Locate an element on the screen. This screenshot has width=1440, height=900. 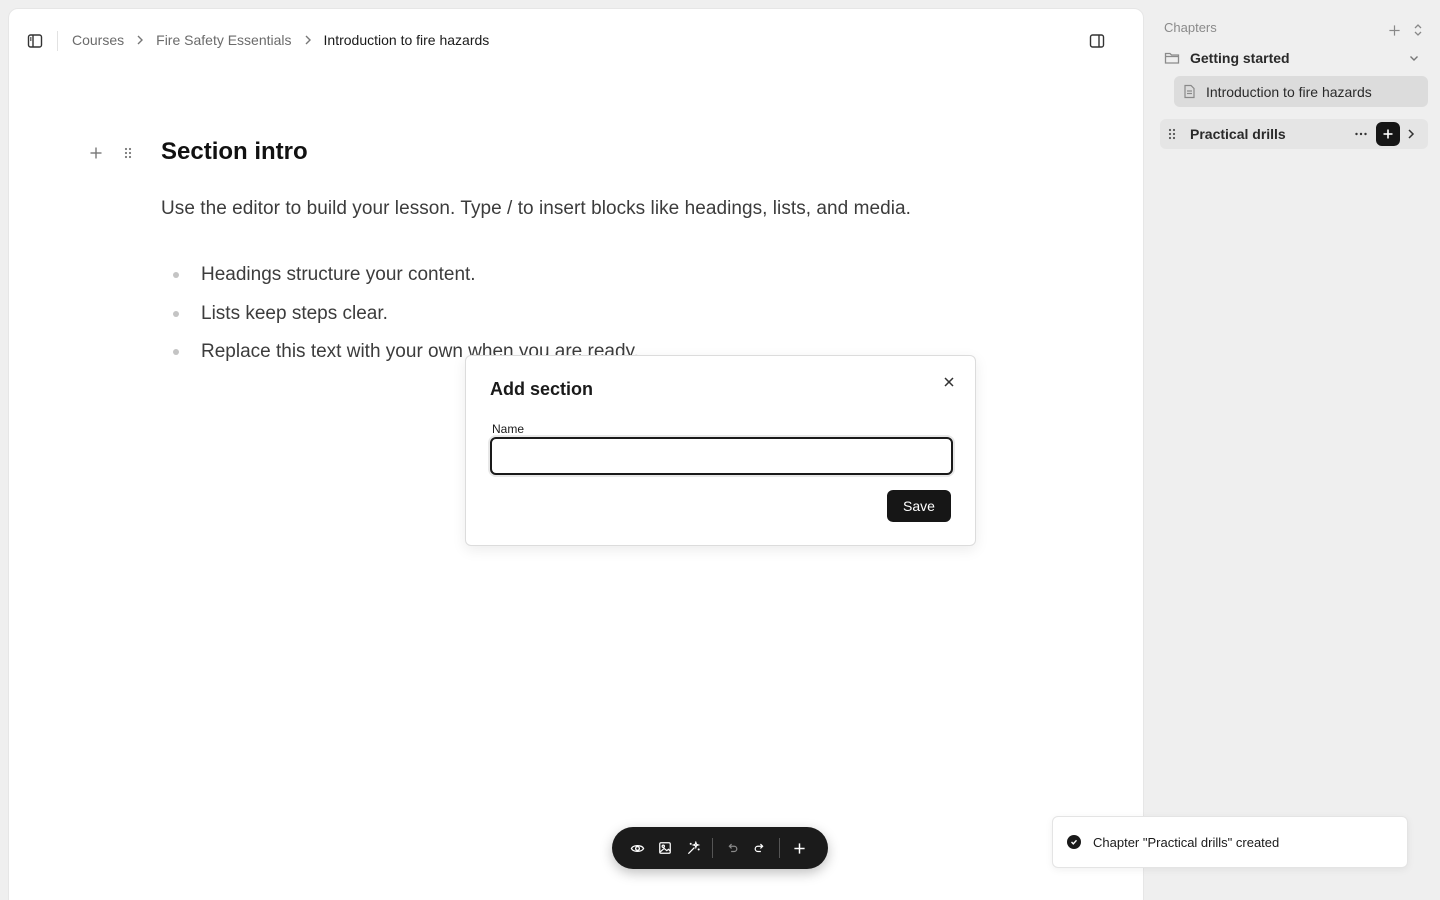
chapter-item-label: Introduction to fire hazards is located at coordinates (1289, 91).